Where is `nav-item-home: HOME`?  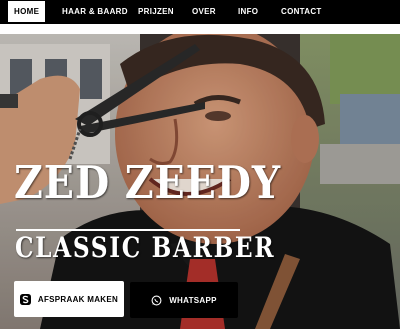
nav-item-home: HOME is located at coordinates (27, 11).